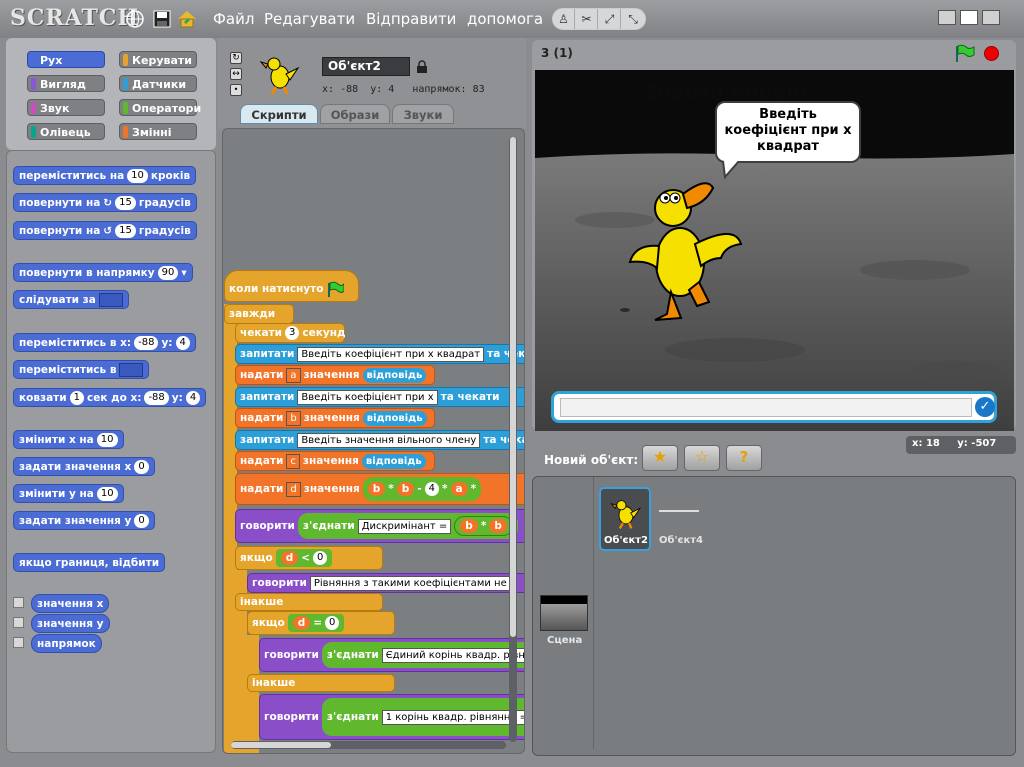 This screenshot has width=1024, height=767. I want to click on block-set-c: надати c значення відповідь, so click(335, 461).